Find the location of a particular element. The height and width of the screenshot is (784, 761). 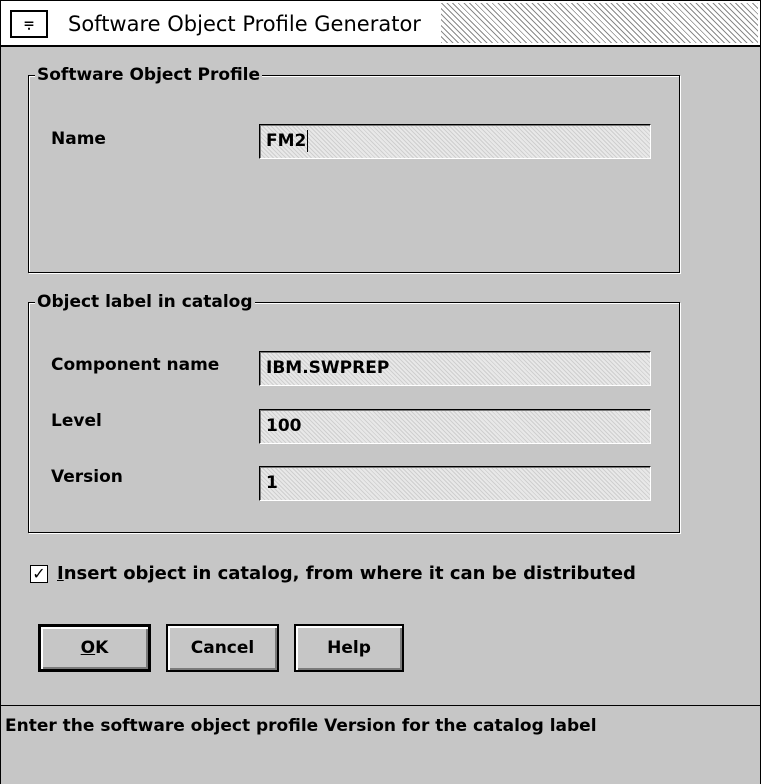

insert-mnemonic: I is located at coordinates (60, 573).